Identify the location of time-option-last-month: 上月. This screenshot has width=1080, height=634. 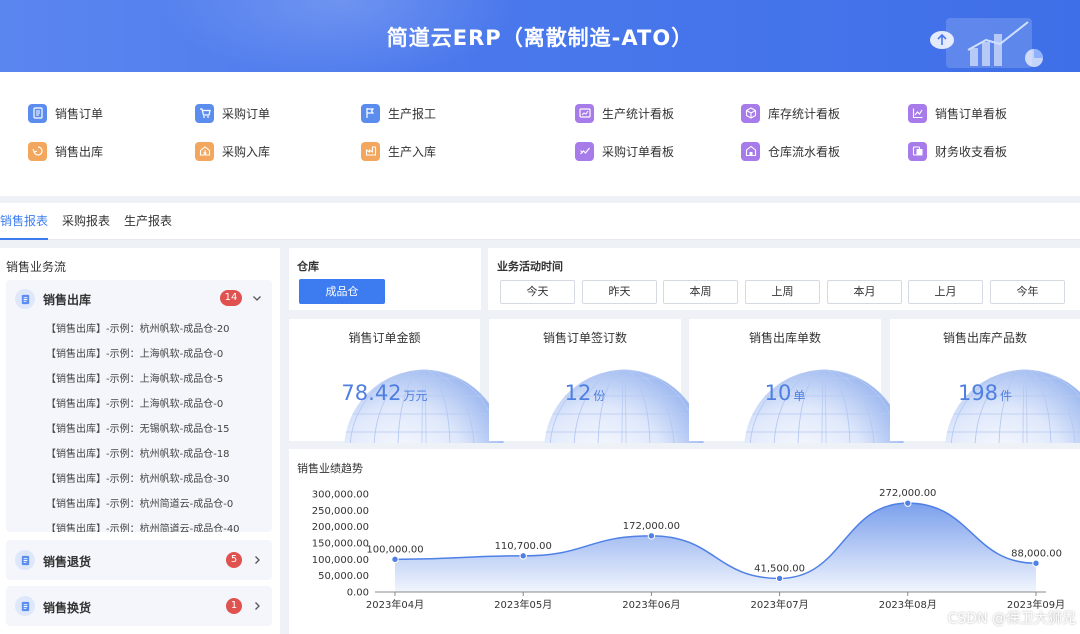
(945, 292).